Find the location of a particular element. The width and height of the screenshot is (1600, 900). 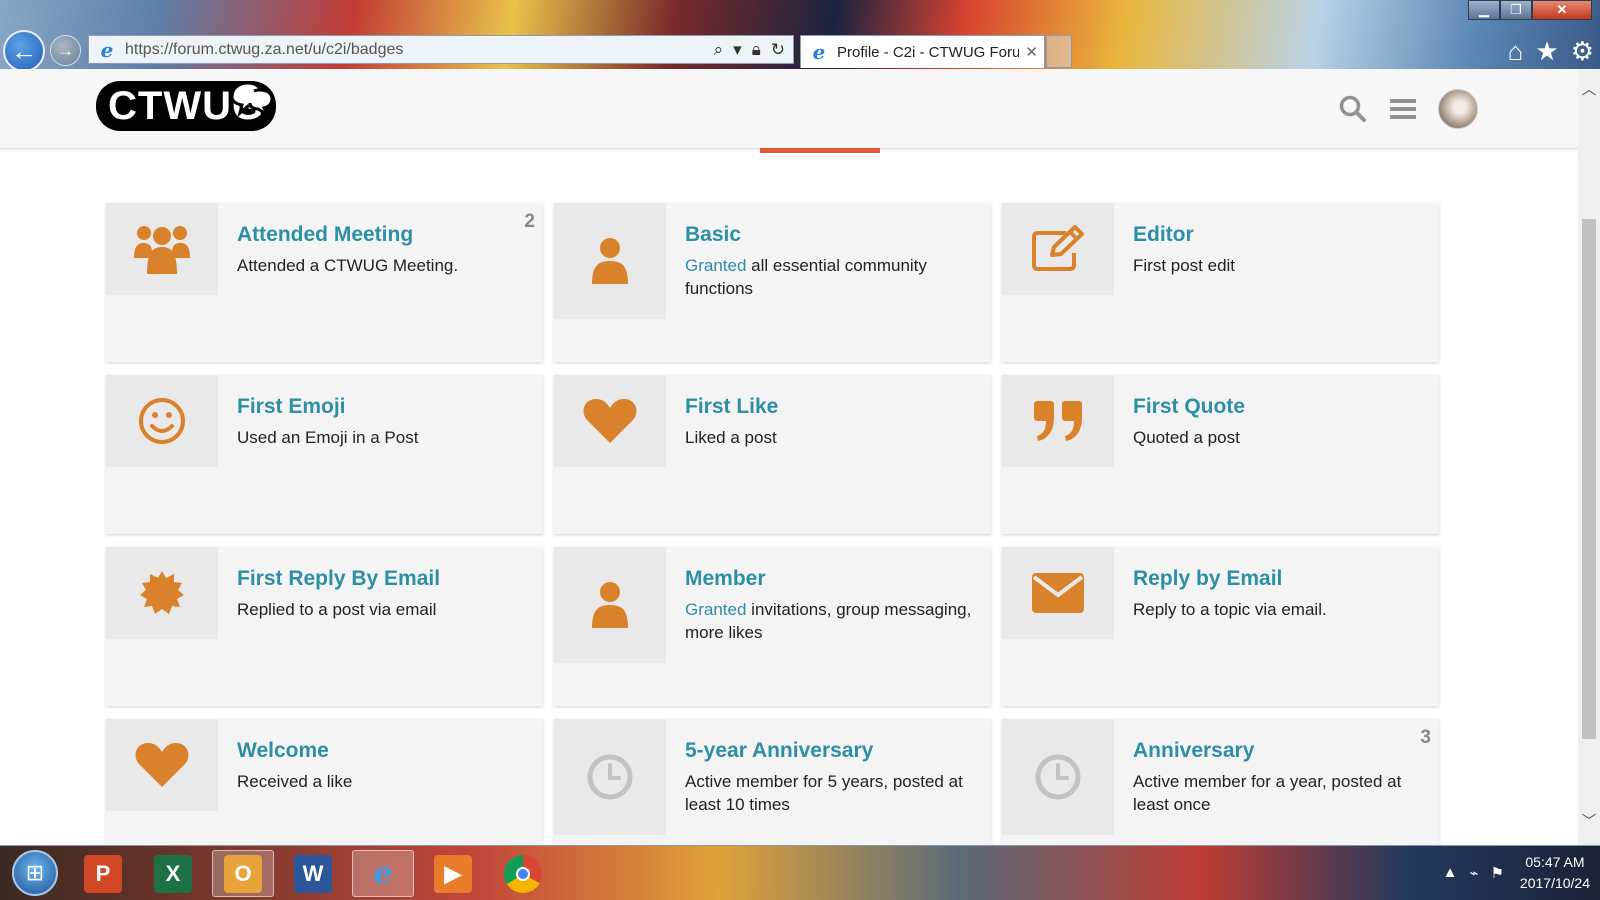

badge-description: Received a like is located at coordinates (295, 781).